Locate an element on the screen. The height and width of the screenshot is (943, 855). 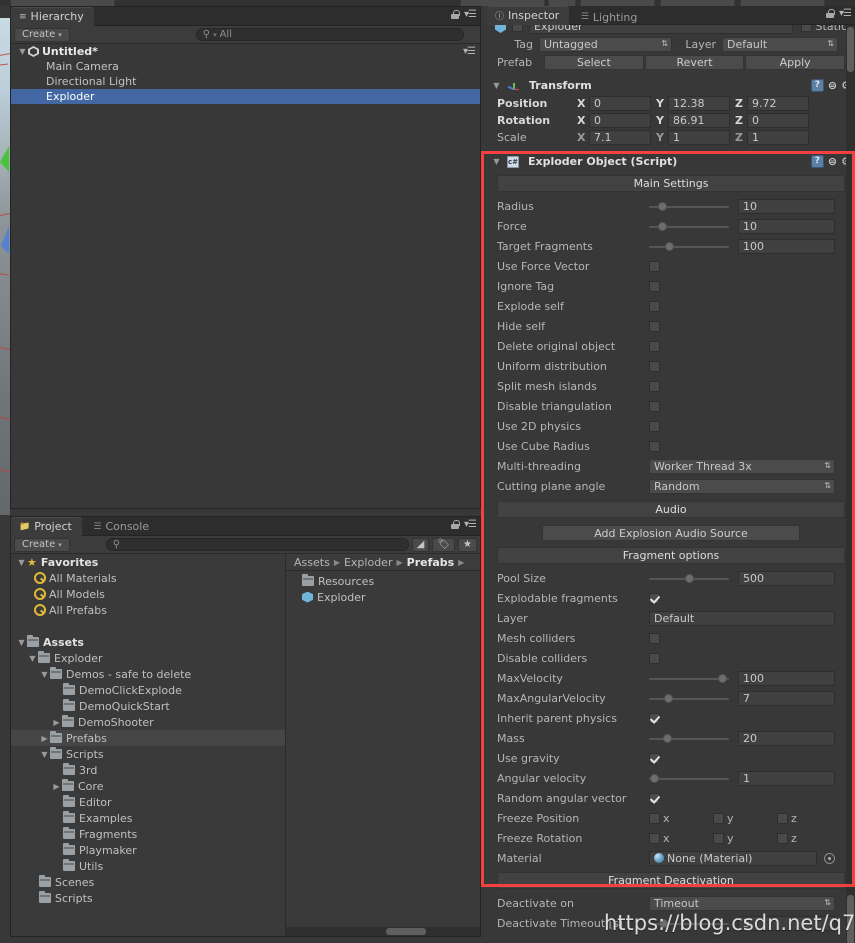
scale-x-field: 7.1 is located at coordinates (620, 137).